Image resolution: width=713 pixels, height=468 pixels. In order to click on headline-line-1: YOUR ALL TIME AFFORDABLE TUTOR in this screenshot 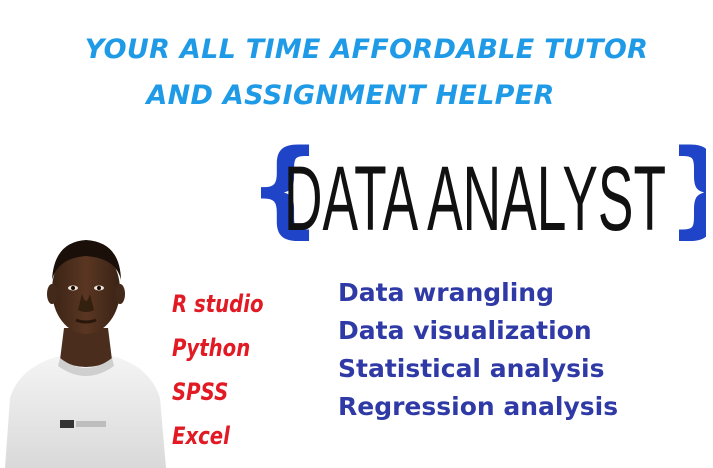, I will do `click(366, 49)`.